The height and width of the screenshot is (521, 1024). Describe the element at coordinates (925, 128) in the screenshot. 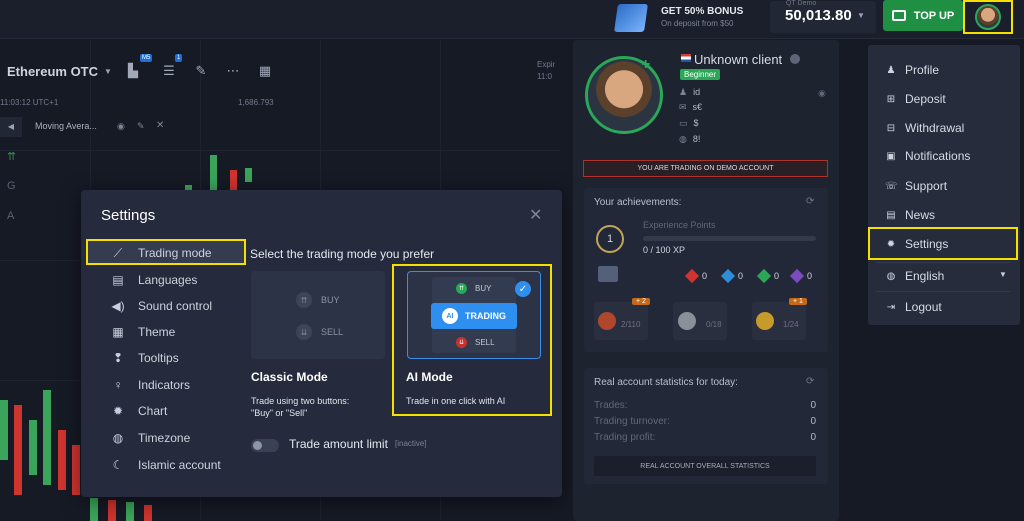

I see `dropdown-item-withdrawal: ⊟ Withdrawal` at that location.